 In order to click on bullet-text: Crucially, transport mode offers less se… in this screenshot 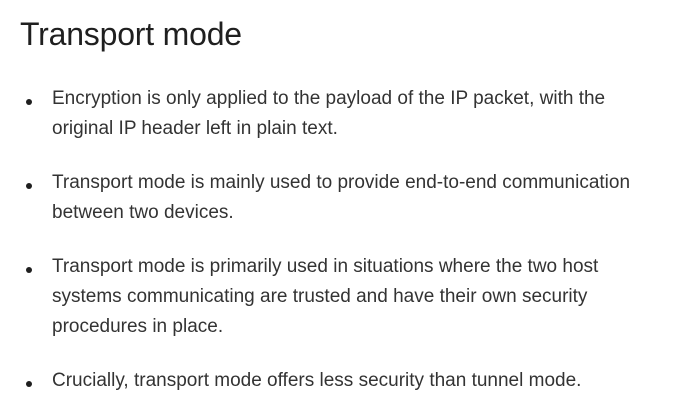, I will do `click(317, 380)`.